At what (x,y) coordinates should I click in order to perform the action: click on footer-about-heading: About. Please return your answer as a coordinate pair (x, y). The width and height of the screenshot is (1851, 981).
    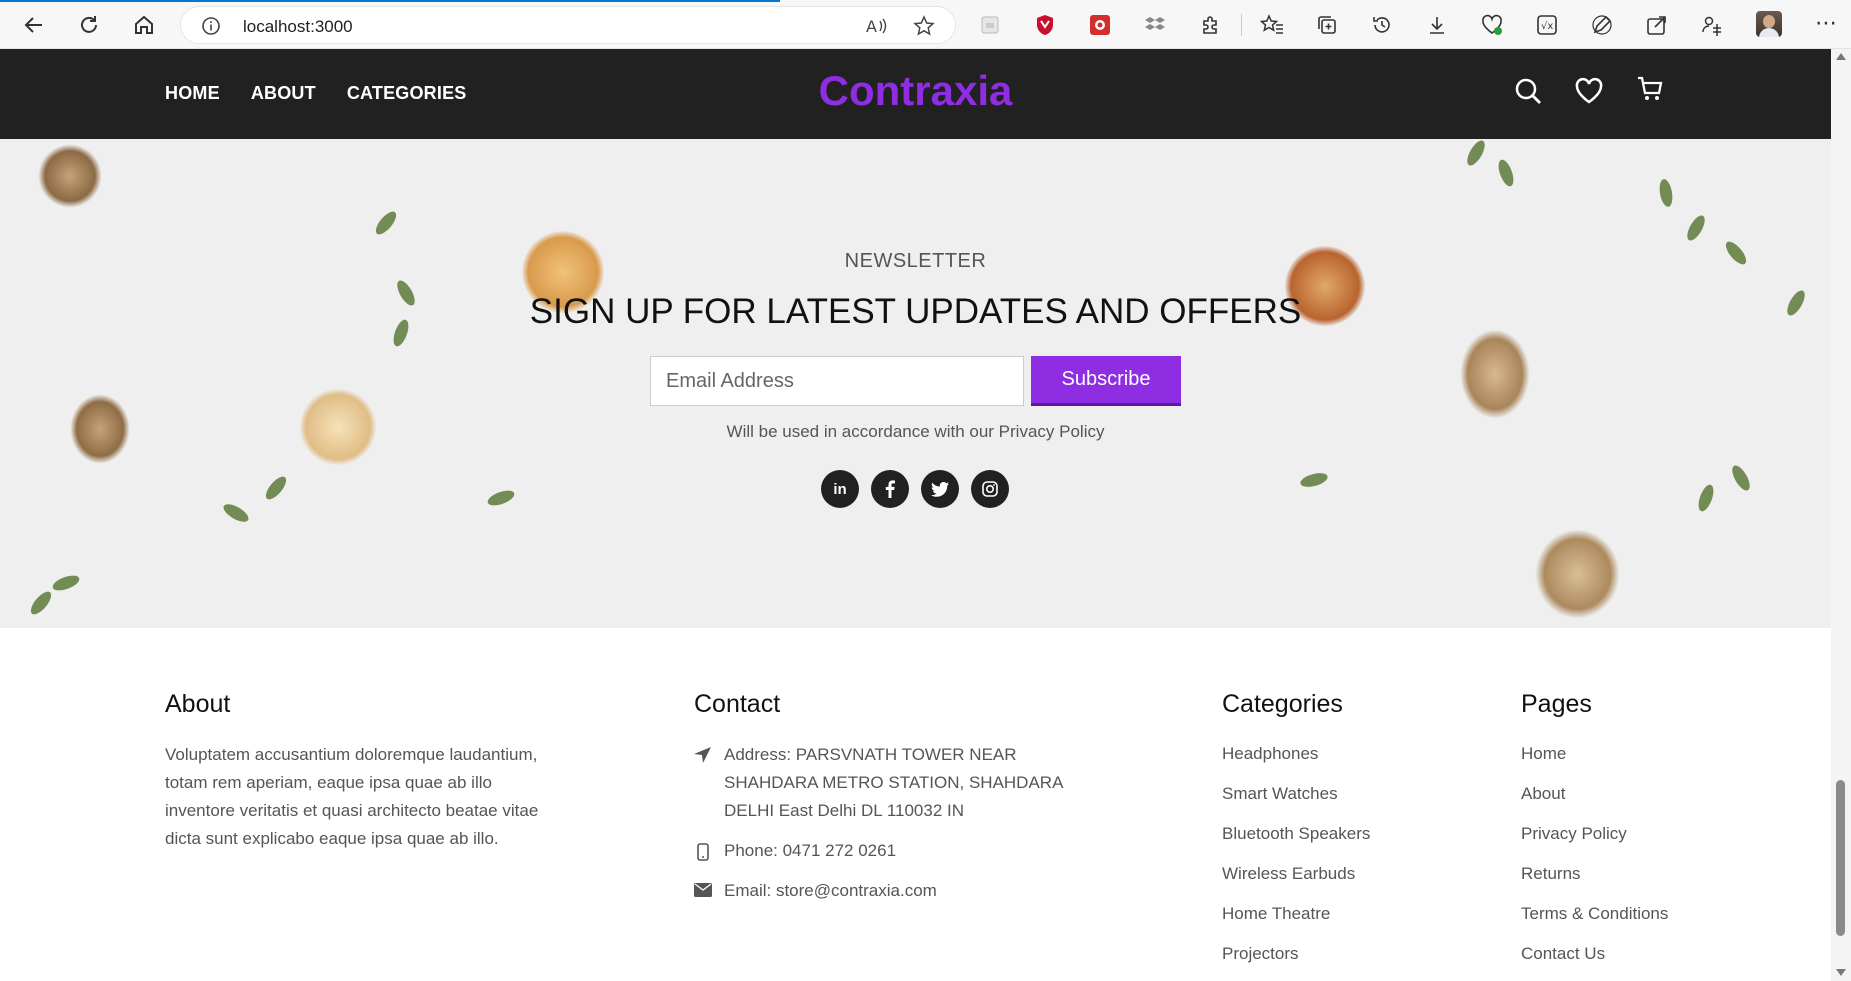
    Looking at the image, I should click on (198, 704).